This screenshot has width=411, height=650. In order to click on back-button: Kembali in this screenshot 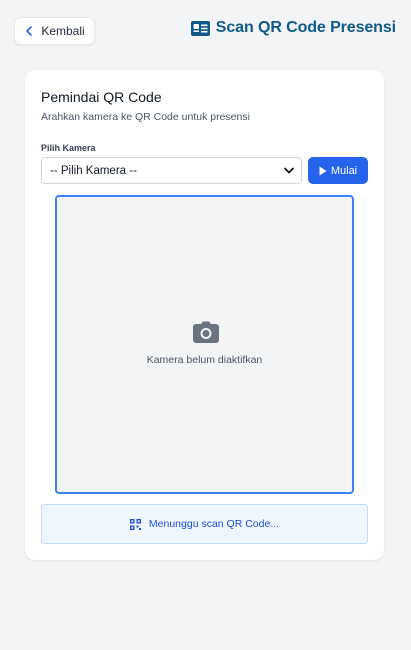, I will do `click(54, 31)`.